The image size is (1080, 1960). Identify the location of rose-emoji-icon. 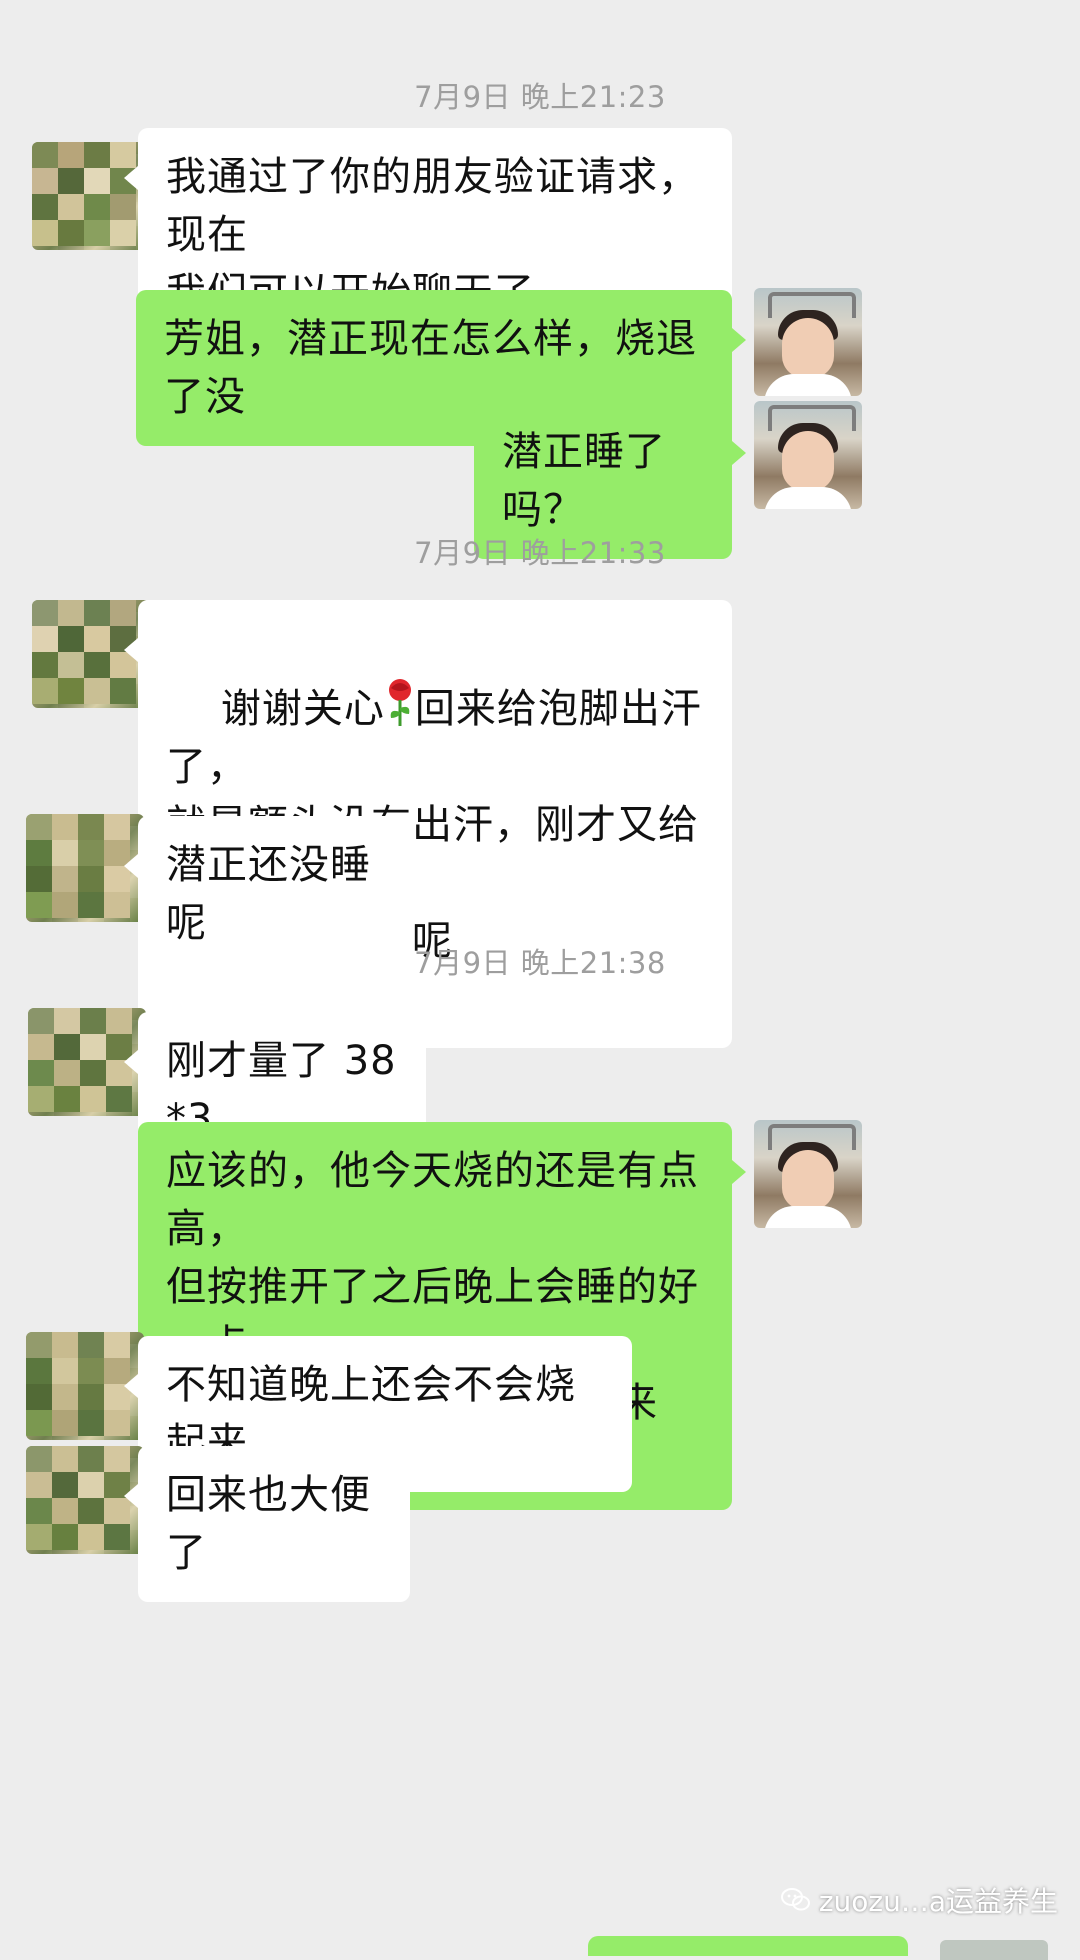
(400, 703).